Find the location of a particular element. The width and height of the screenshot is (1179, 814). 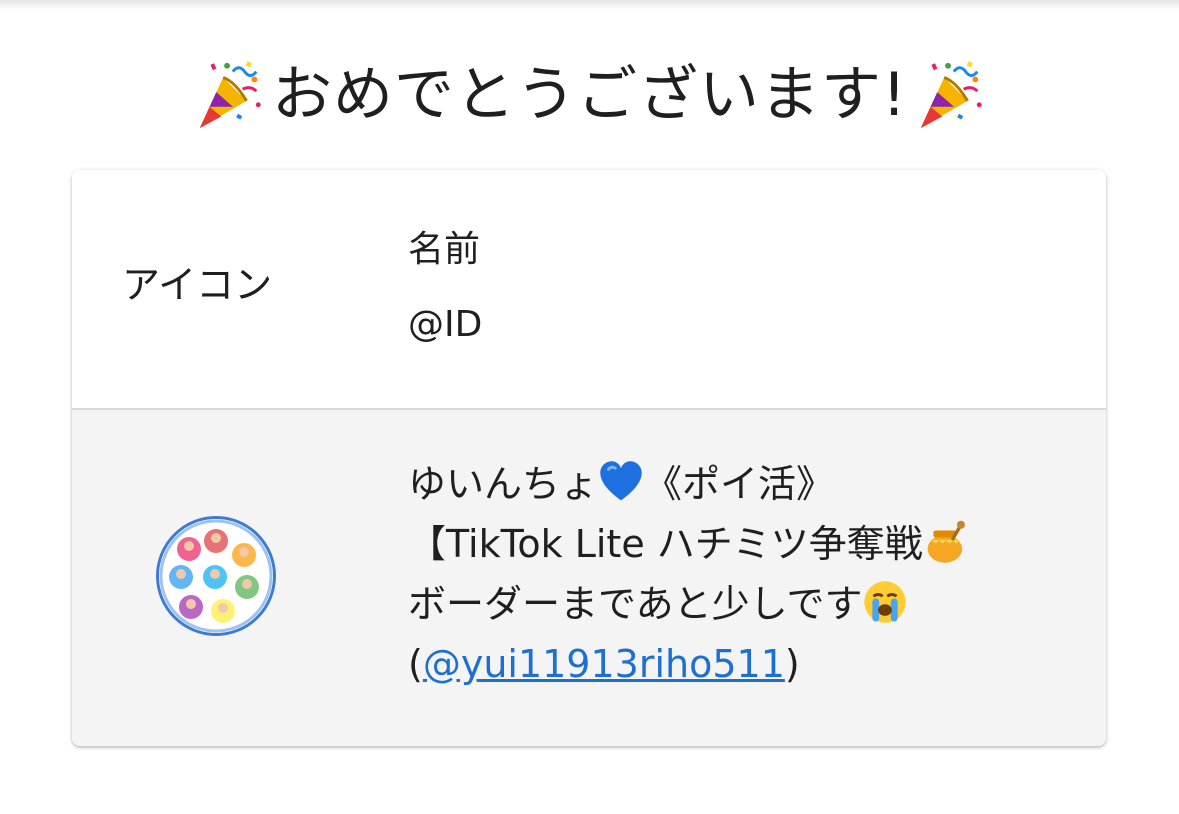

entry-handle-line: (@yui11913riho511) is located at coordinates (748, 664).